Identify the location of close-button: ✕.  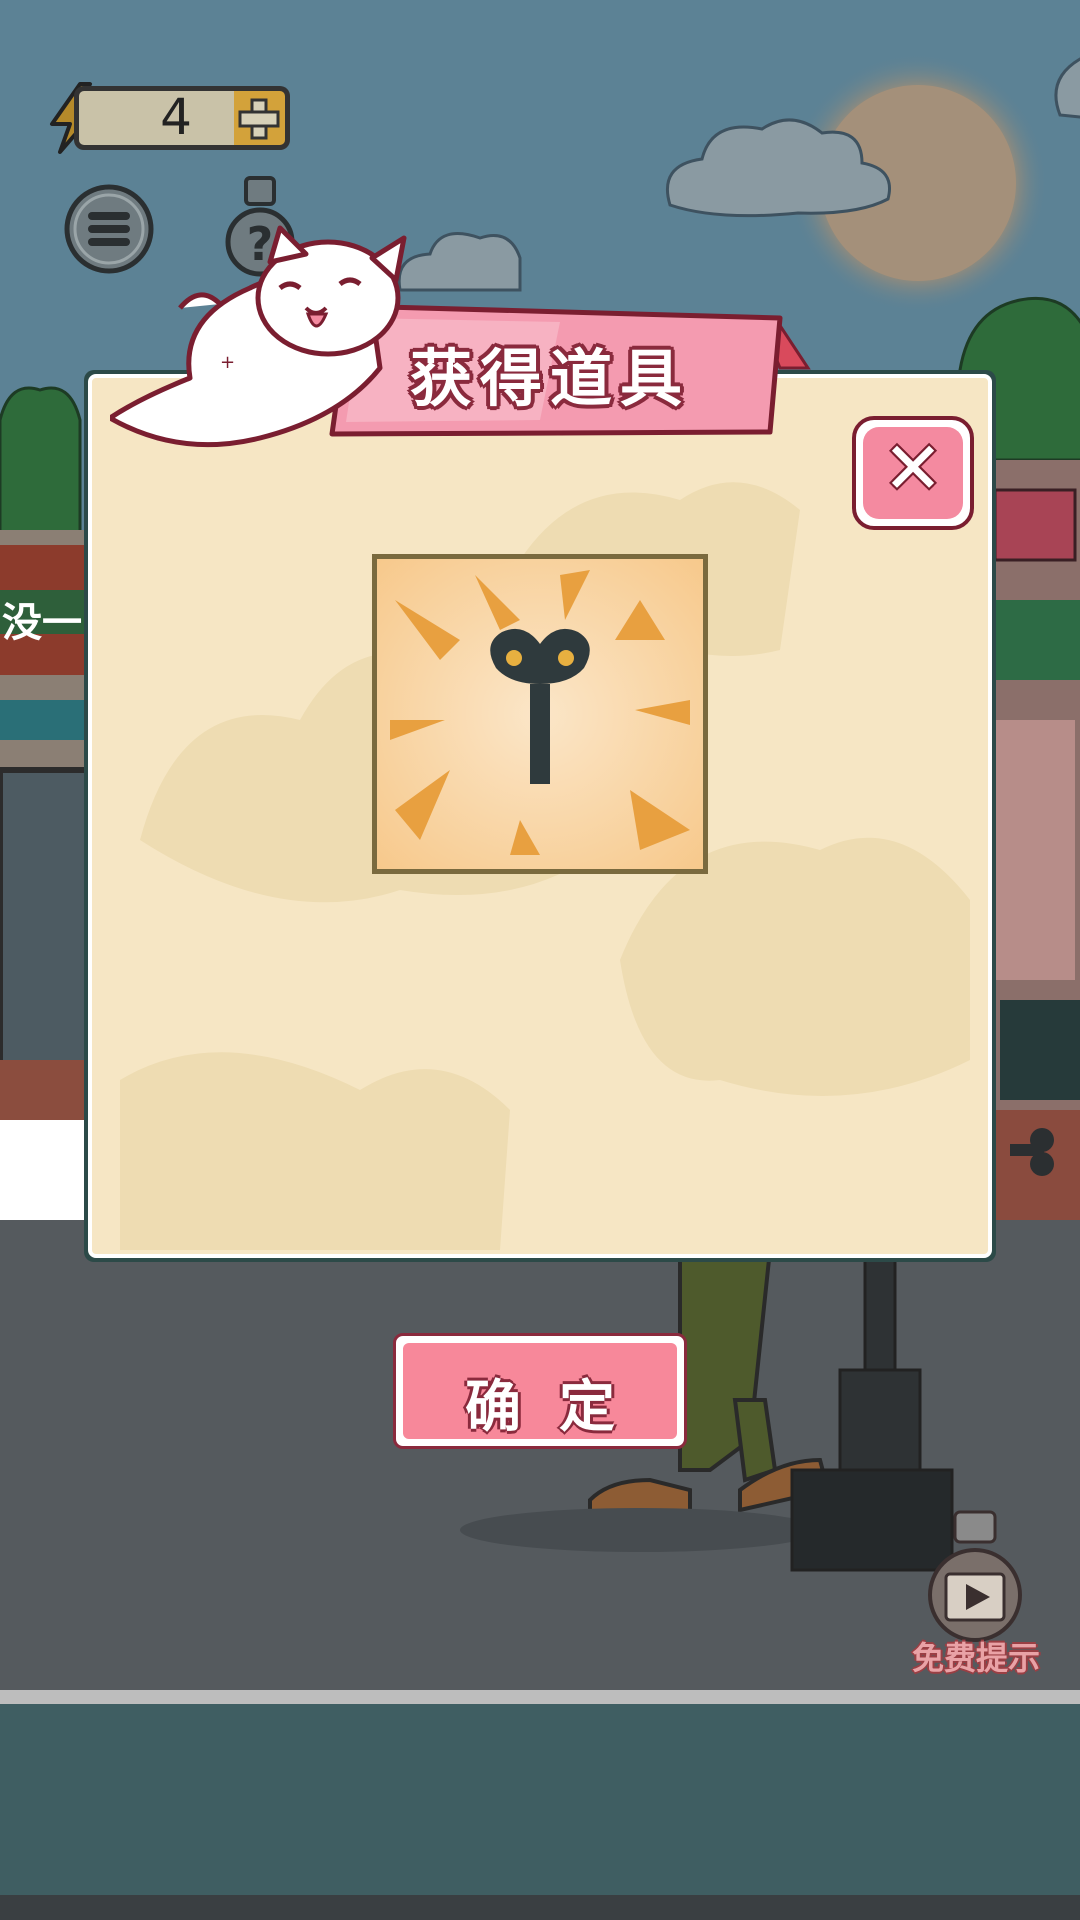
(913, 473).